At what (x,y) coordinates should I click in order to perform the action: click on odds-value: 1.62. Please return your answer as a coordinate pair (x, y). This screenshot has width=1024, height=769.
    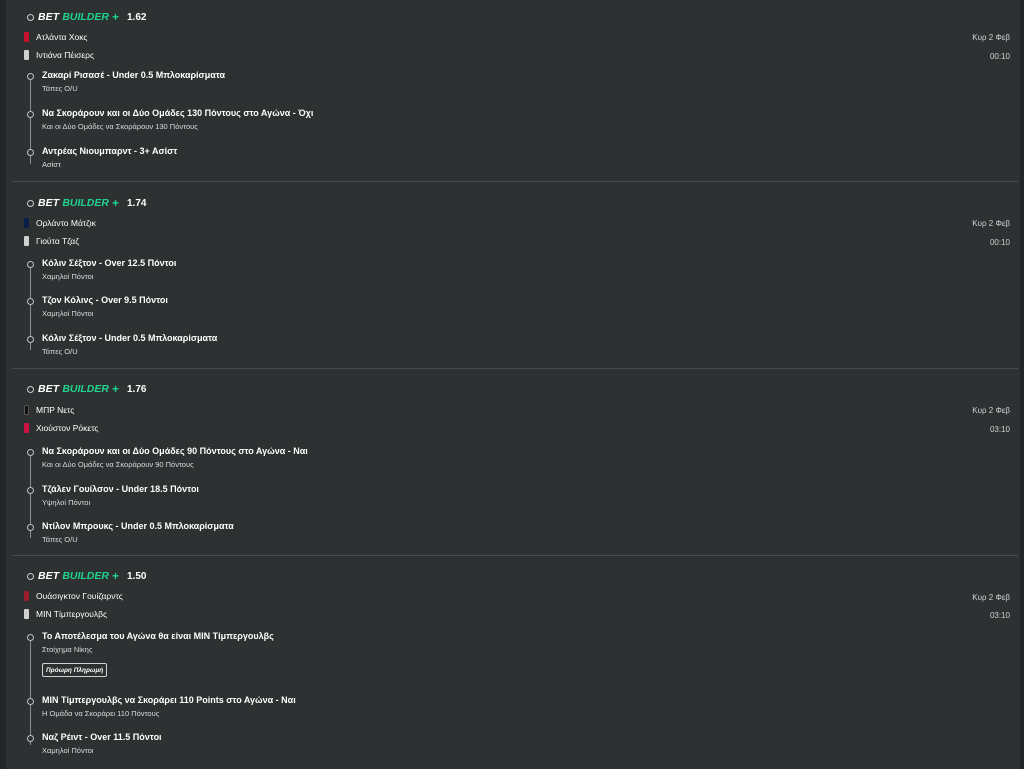
    Looking at the image, I should click on (137, 17).